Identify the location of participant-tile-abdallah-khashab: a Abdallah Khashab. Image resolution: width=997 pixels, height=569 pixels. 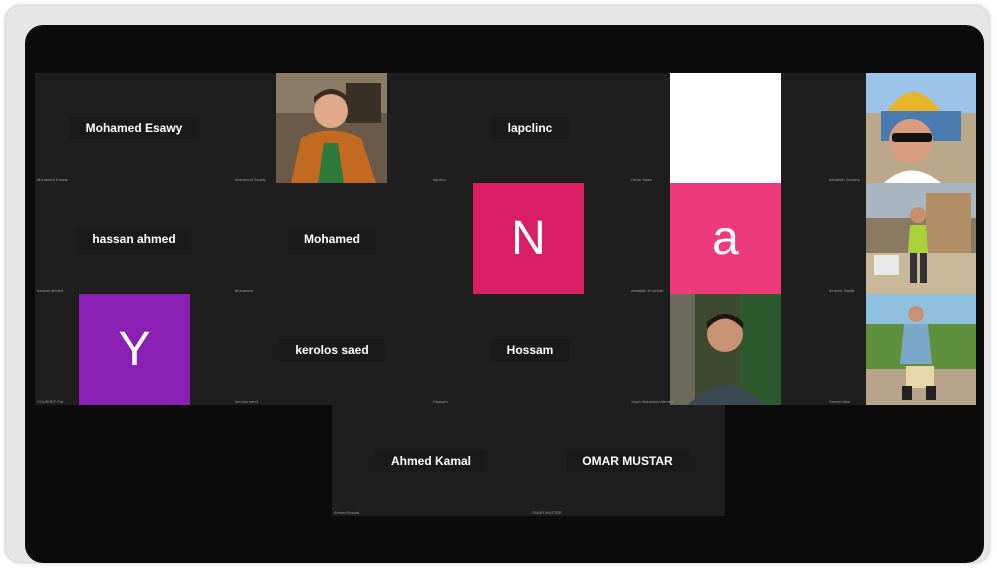
(728, 238).